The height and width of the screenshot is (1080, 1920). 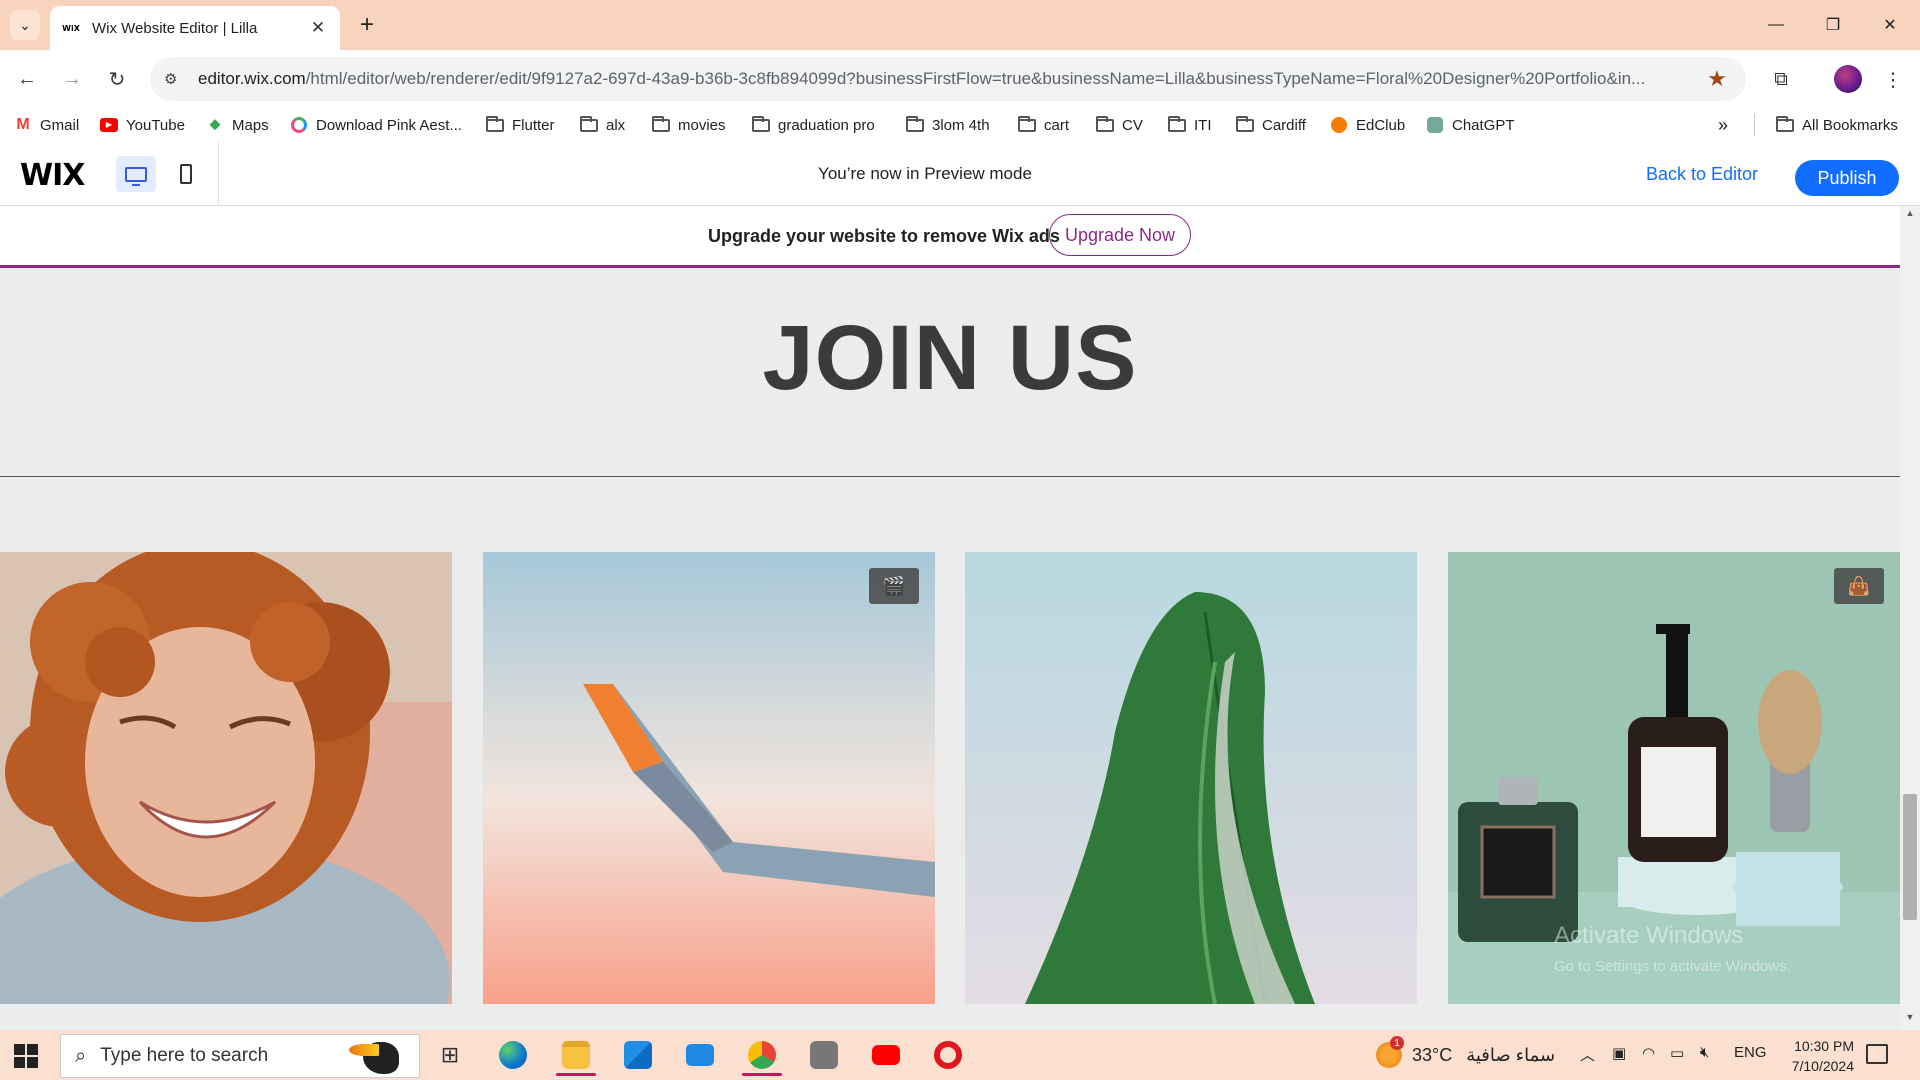 I want to click on weather-widget: 1 33°C سماء صافية, so click(x=1466, y=1052).